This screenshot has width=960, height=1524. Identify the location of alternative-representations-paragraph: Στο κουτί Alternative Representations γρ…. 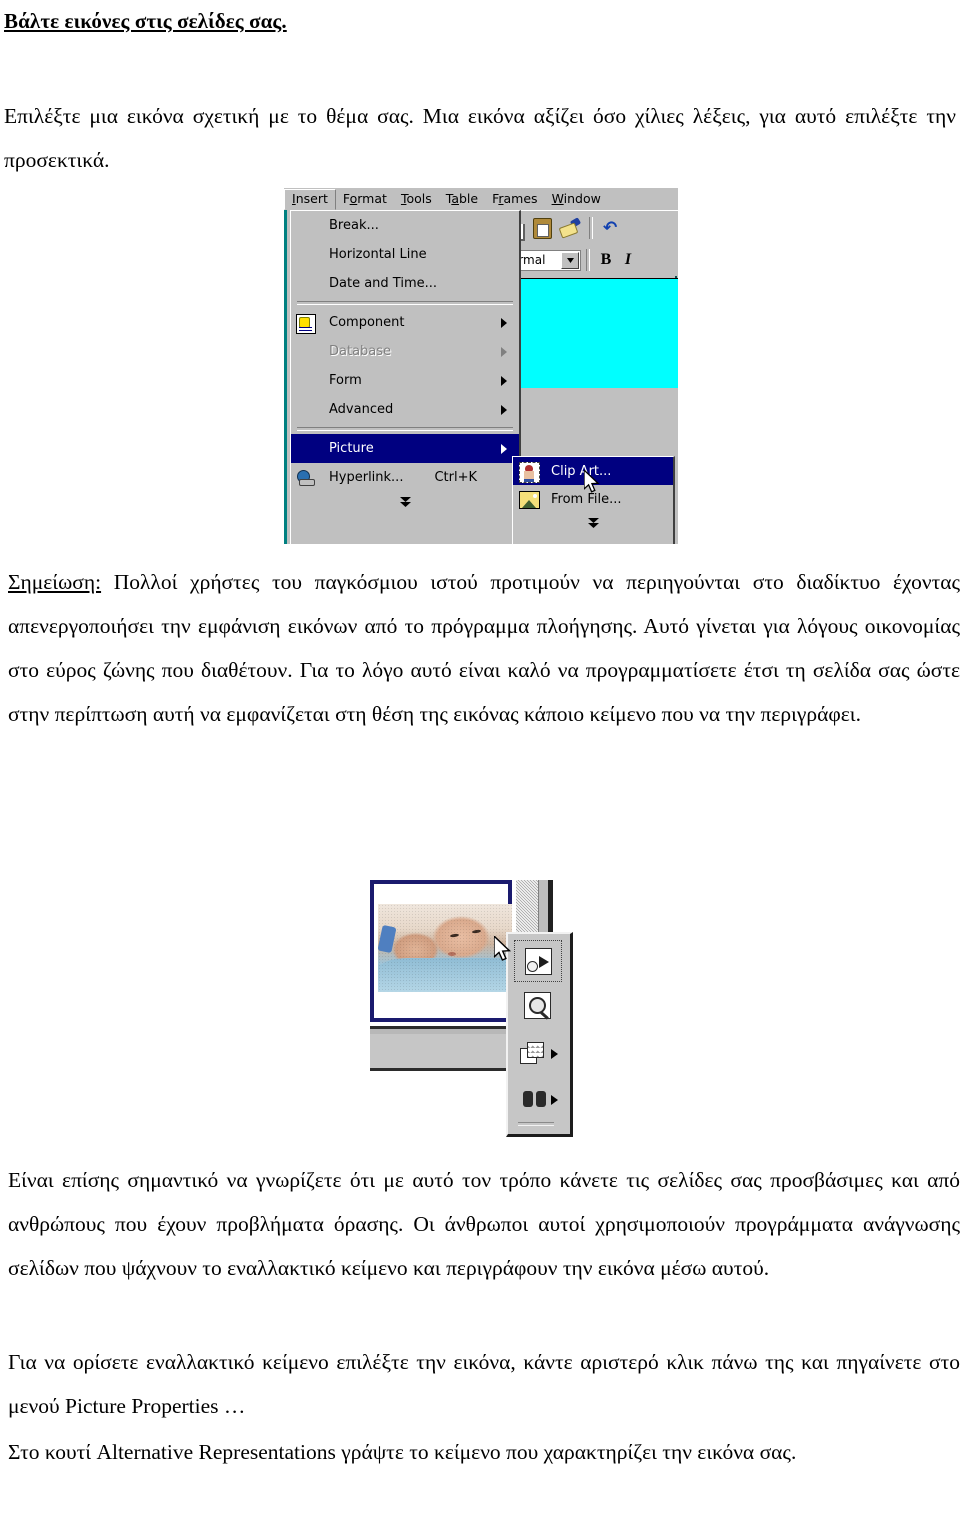
(402, 1452).